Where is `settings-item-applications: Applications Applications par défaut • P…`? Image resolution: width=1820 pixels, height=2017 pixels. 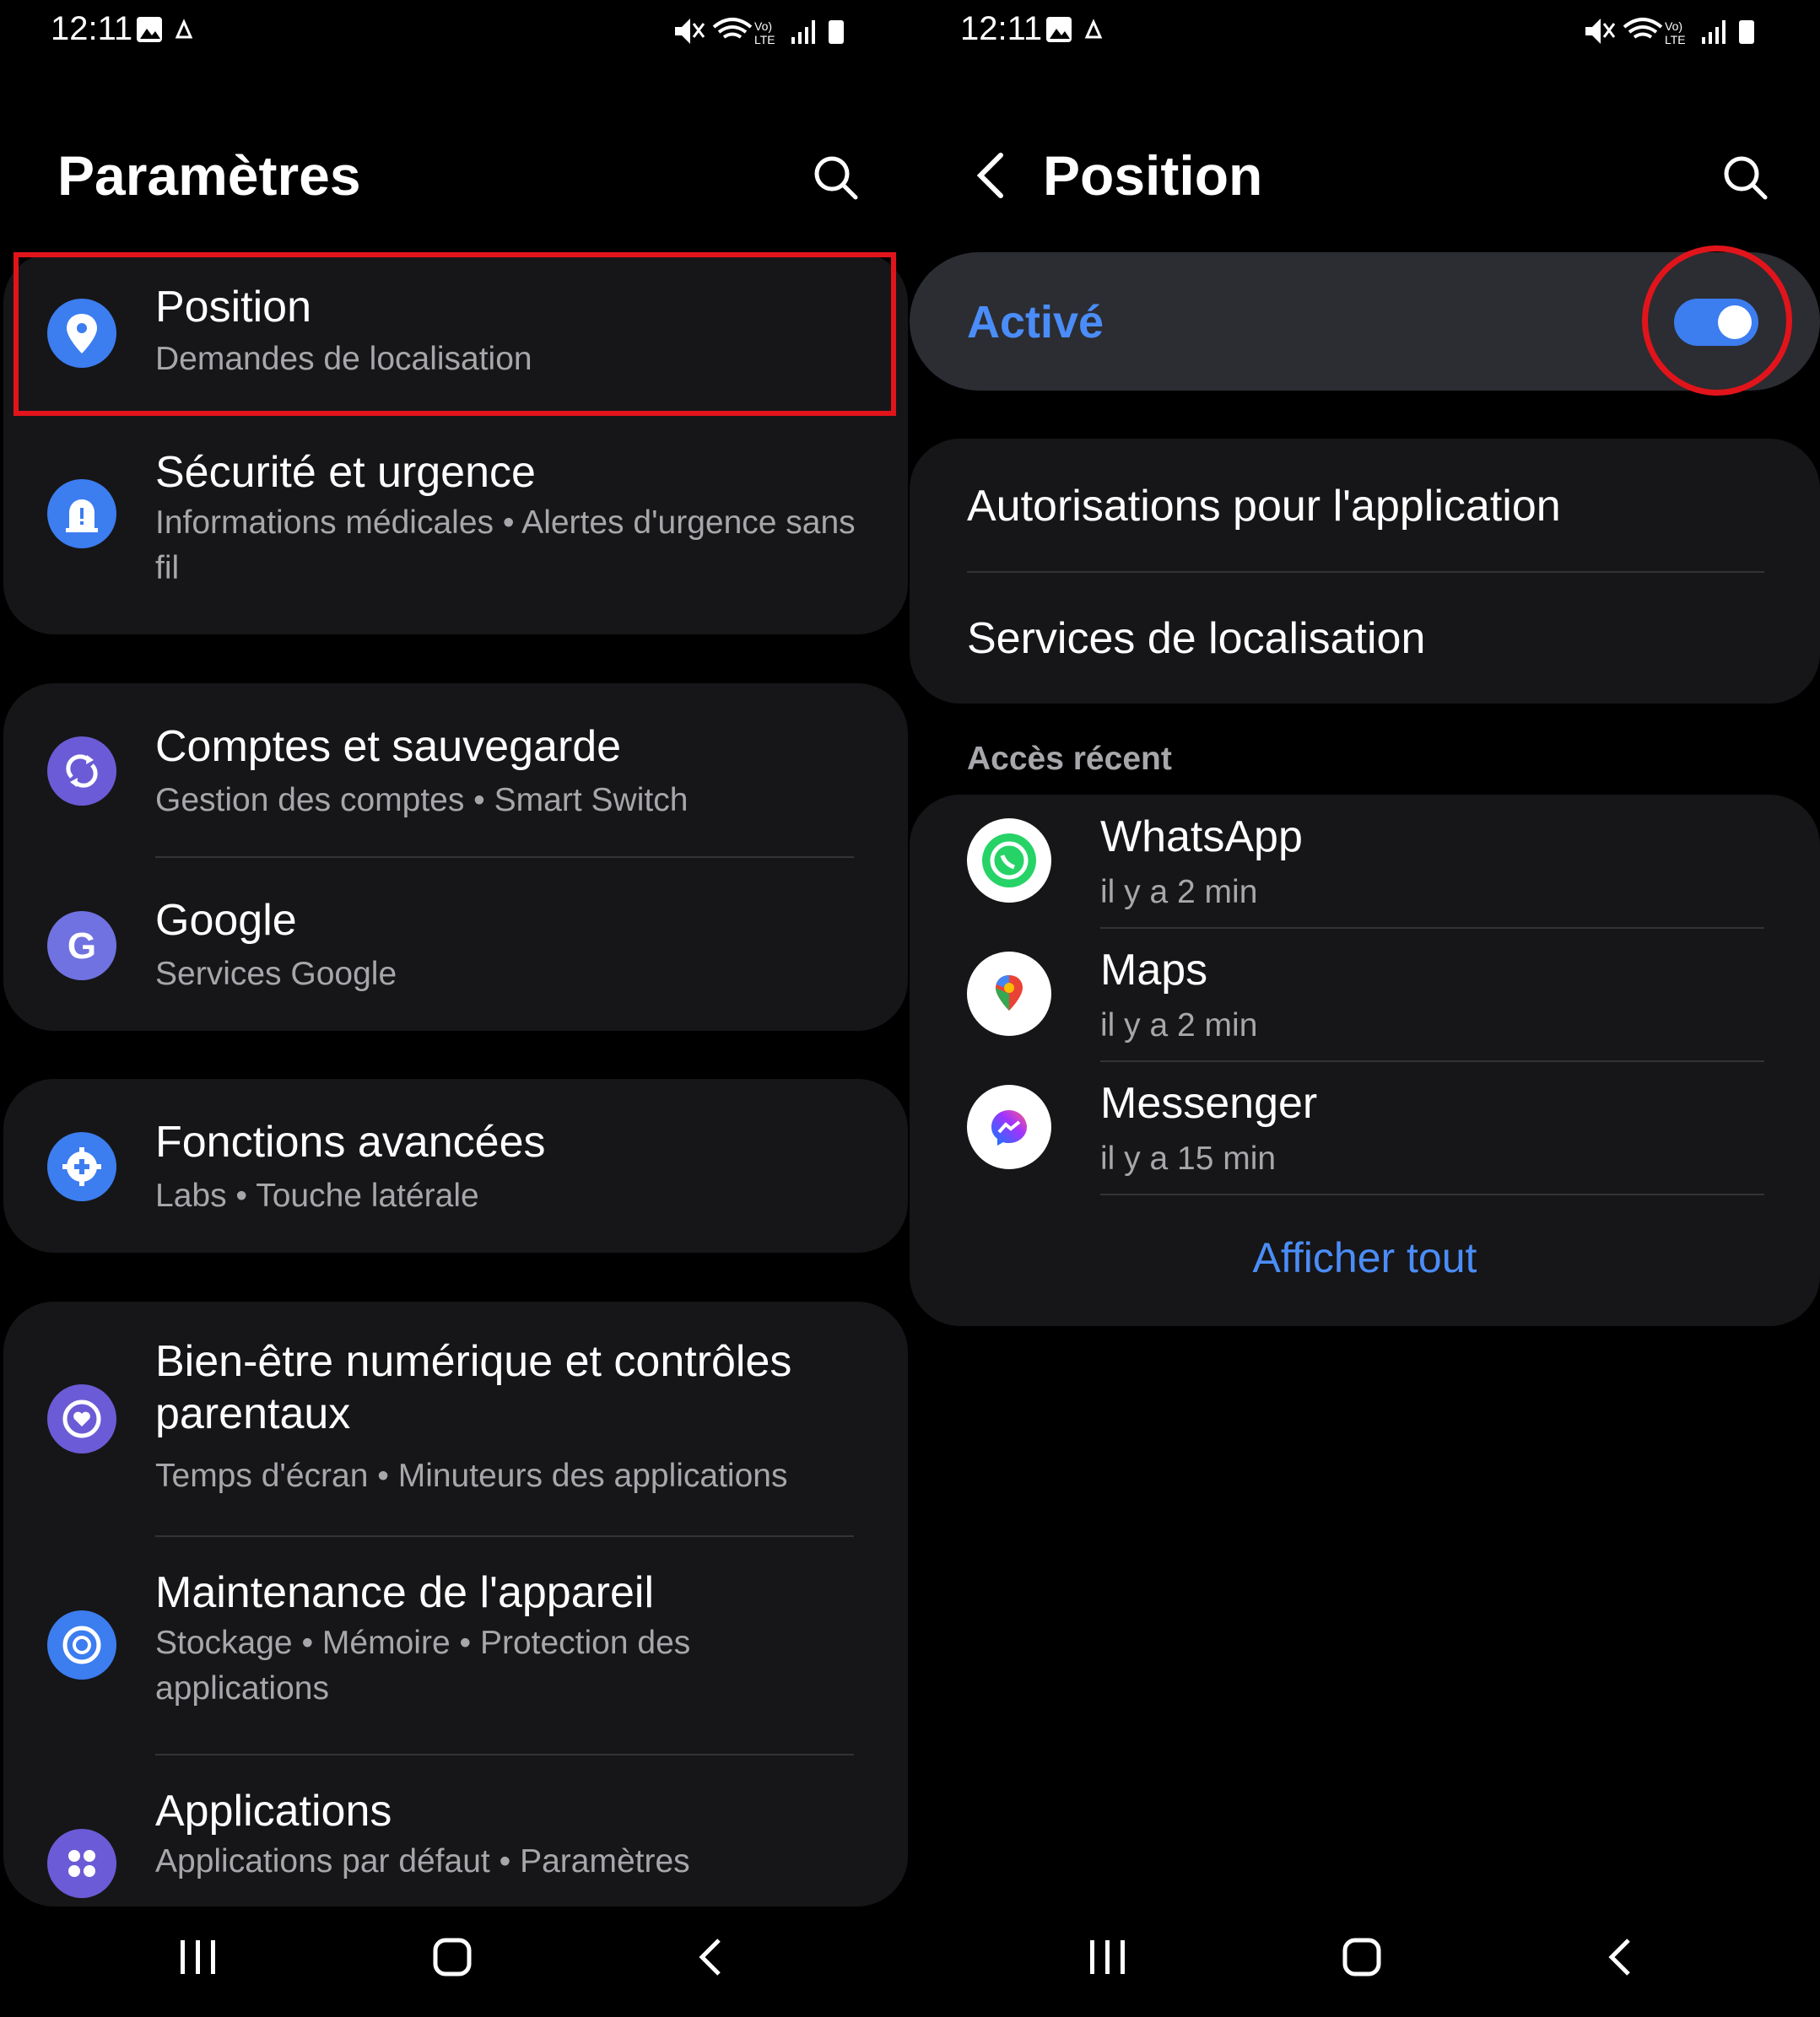 settings-item-applications: Applications Applications par défaut • P… is located at coordinates (455, 1831).